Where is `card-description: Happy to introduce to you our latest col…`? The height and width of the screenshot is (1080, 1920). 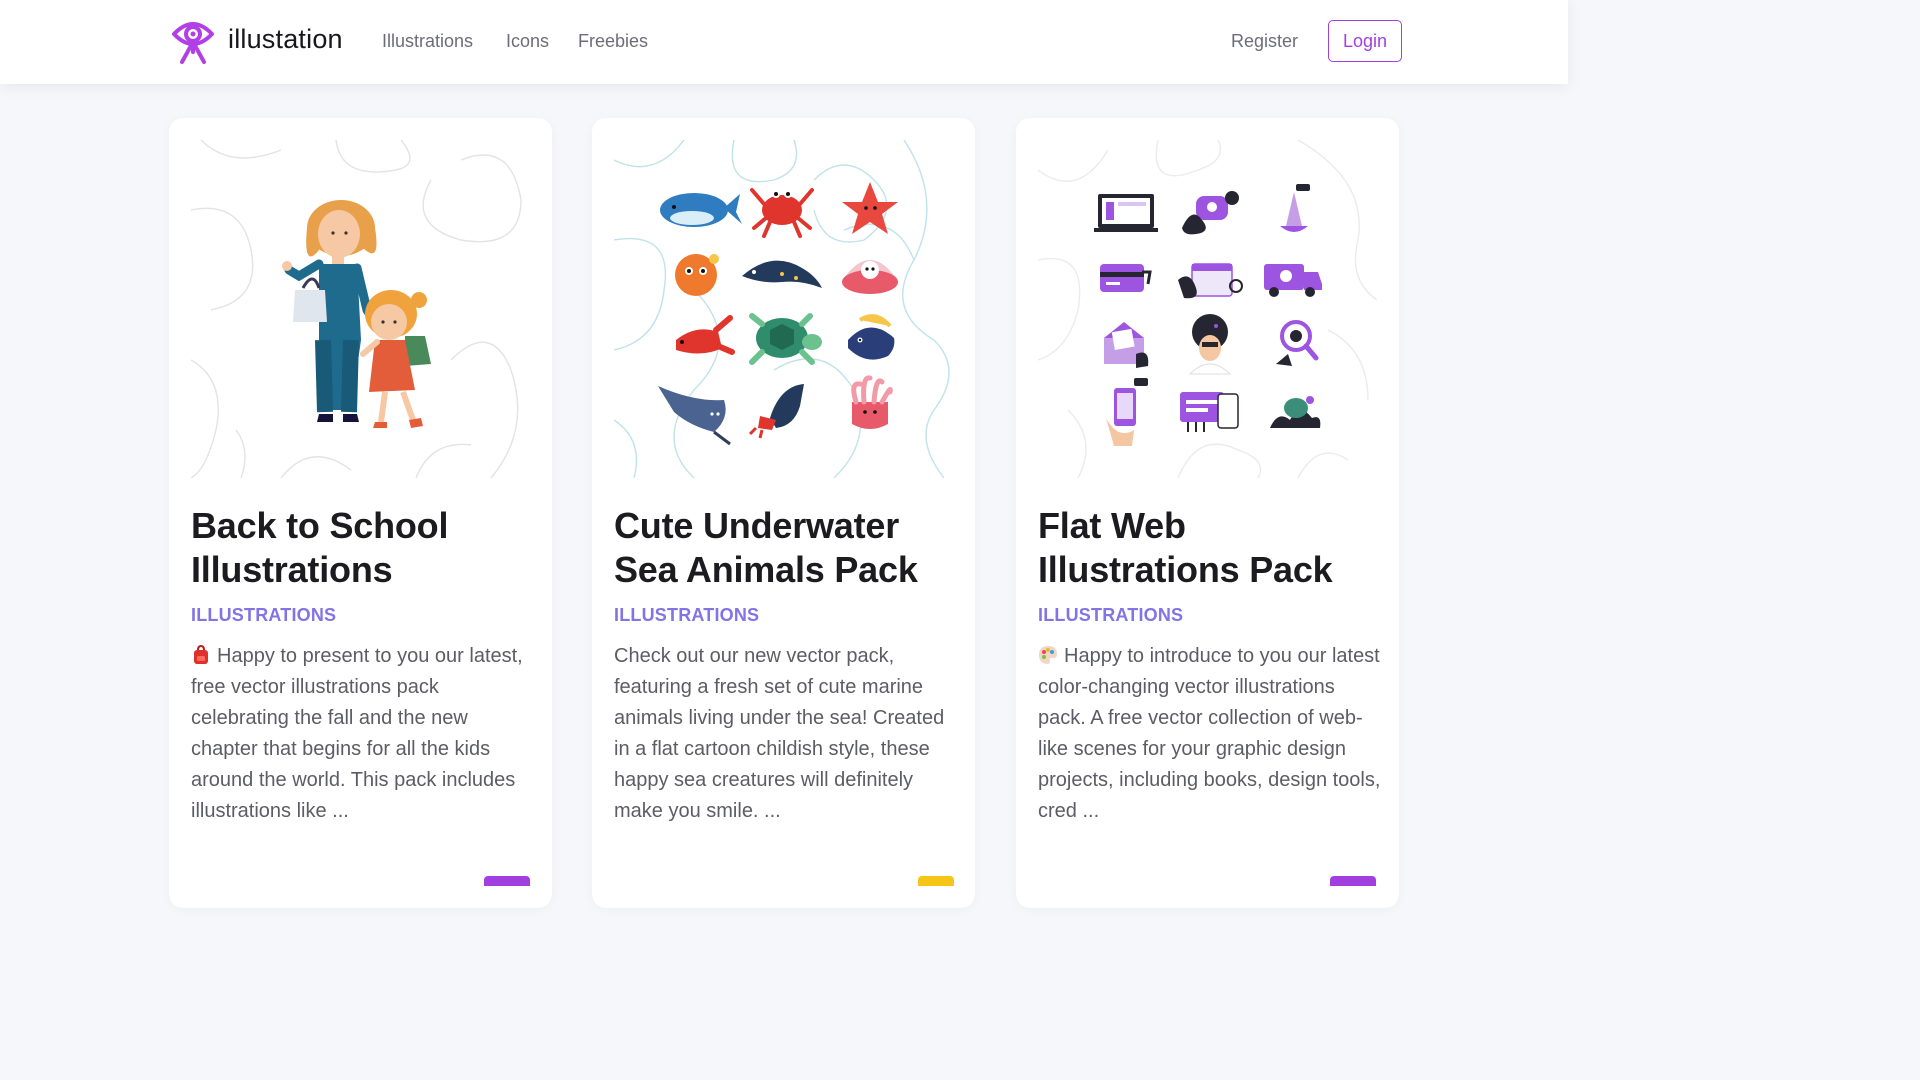 card-description: Happy to introduce to you our latest col… is located at coordinates (1210, 734).